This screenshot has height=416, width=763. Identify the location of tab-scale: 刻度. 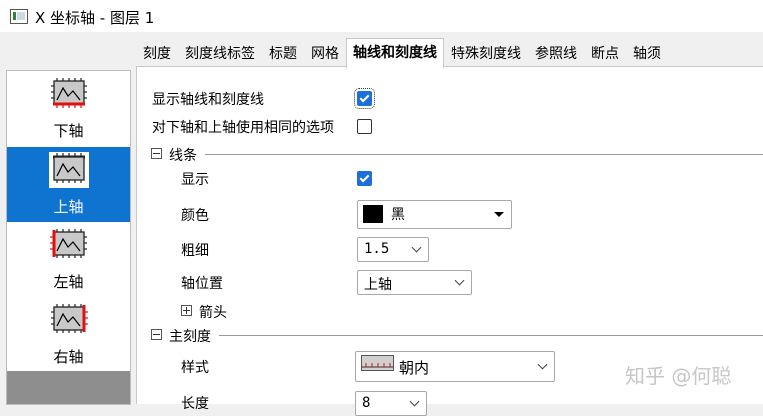
(157, 54).